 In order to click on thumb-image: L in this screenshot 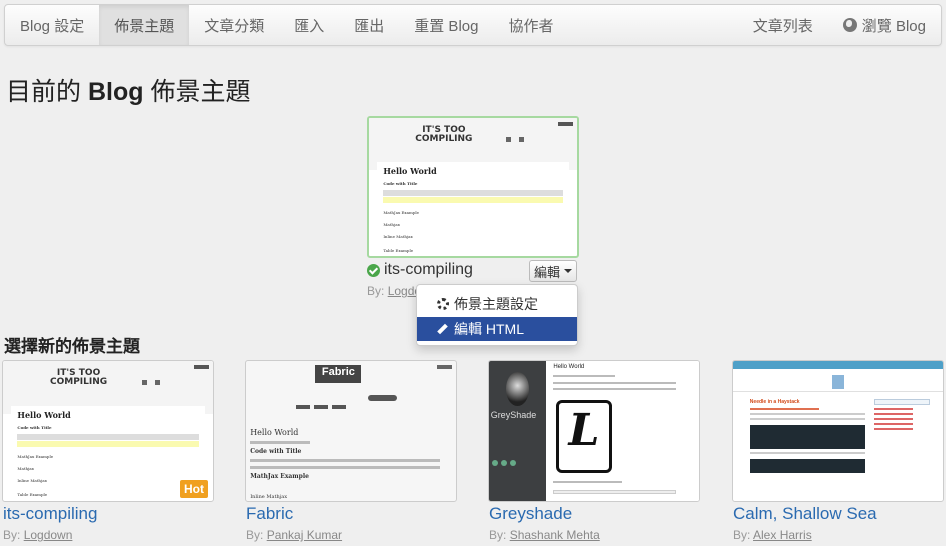, I will do `click(584, 436)`.